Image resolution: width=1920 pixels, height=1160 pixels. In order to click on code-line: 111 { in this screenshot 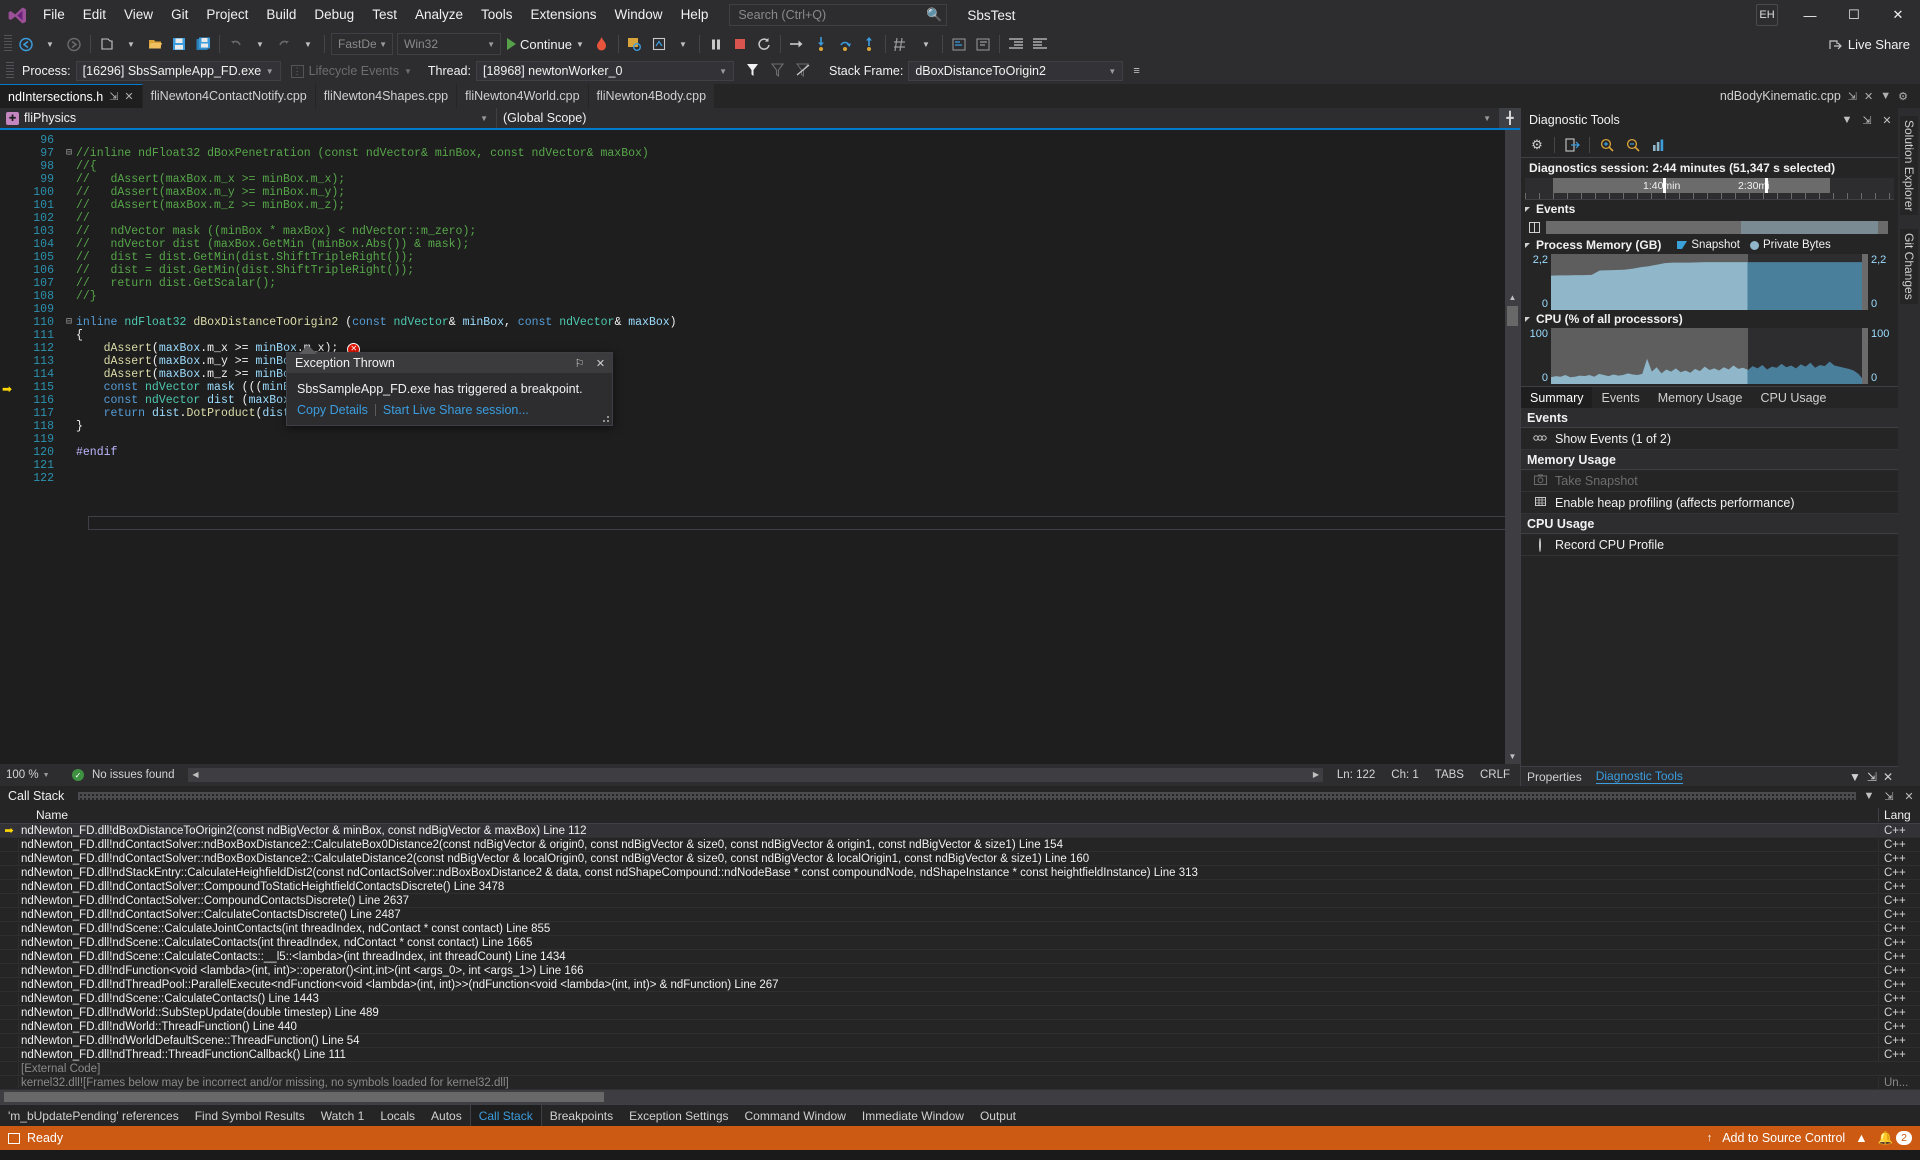, I will do `click(768, 335)`.